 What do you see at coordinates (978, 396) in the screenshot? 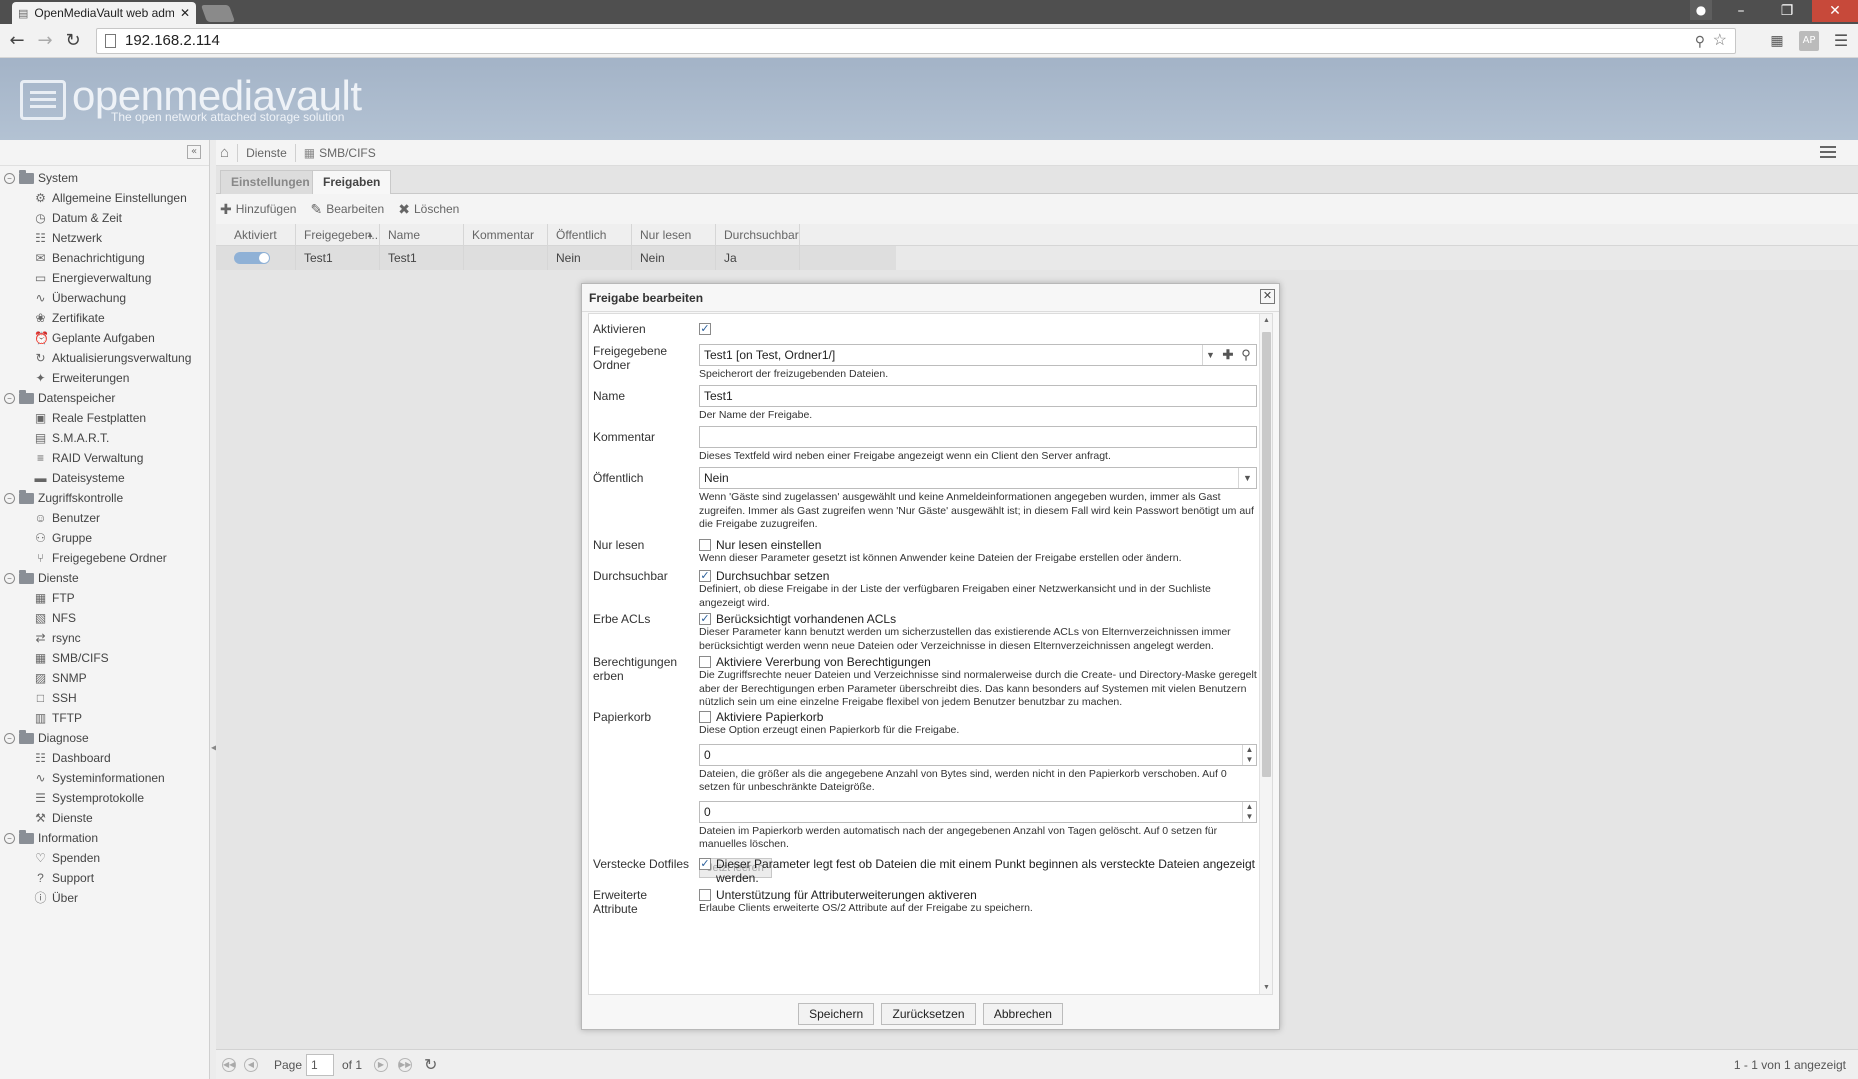
I see `name-input: Test1` at bounding box center [978, 396].